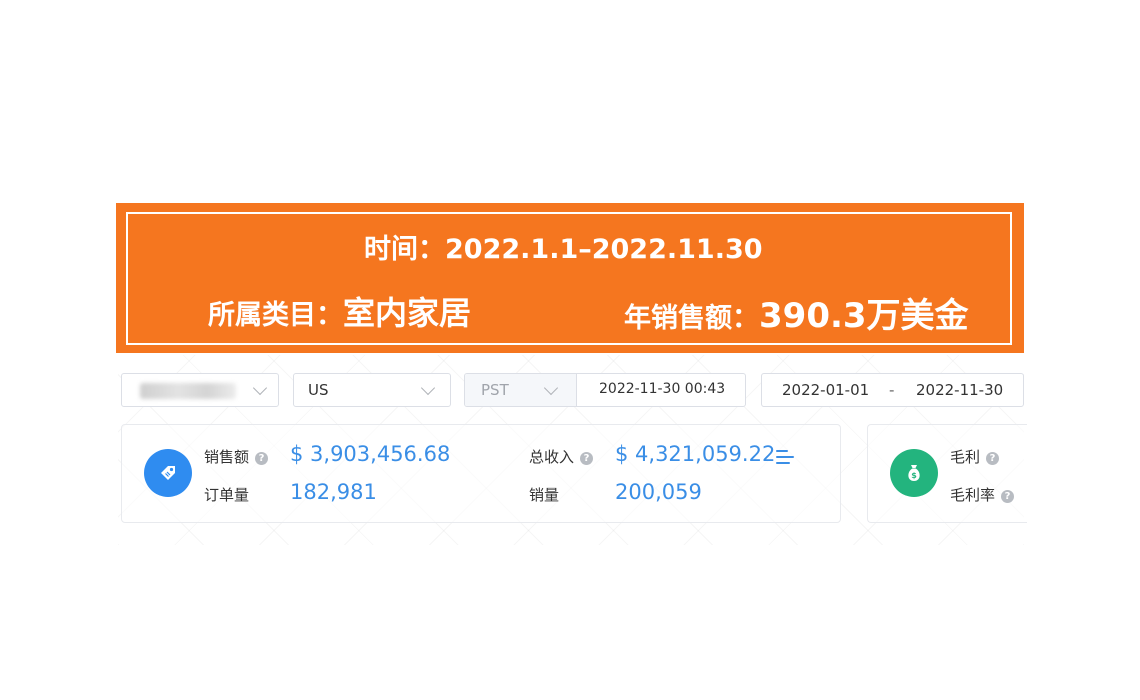  I want to click on gross-profit-label-wrap: 毛利?, so click(975, 456).